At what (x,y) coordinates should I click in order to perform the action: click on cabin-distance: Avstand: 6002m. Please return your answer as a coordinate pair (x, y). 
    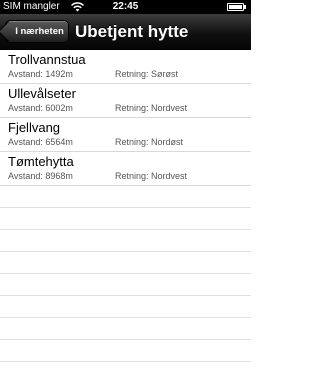
    Looking at the image, I should click on (40, 108).